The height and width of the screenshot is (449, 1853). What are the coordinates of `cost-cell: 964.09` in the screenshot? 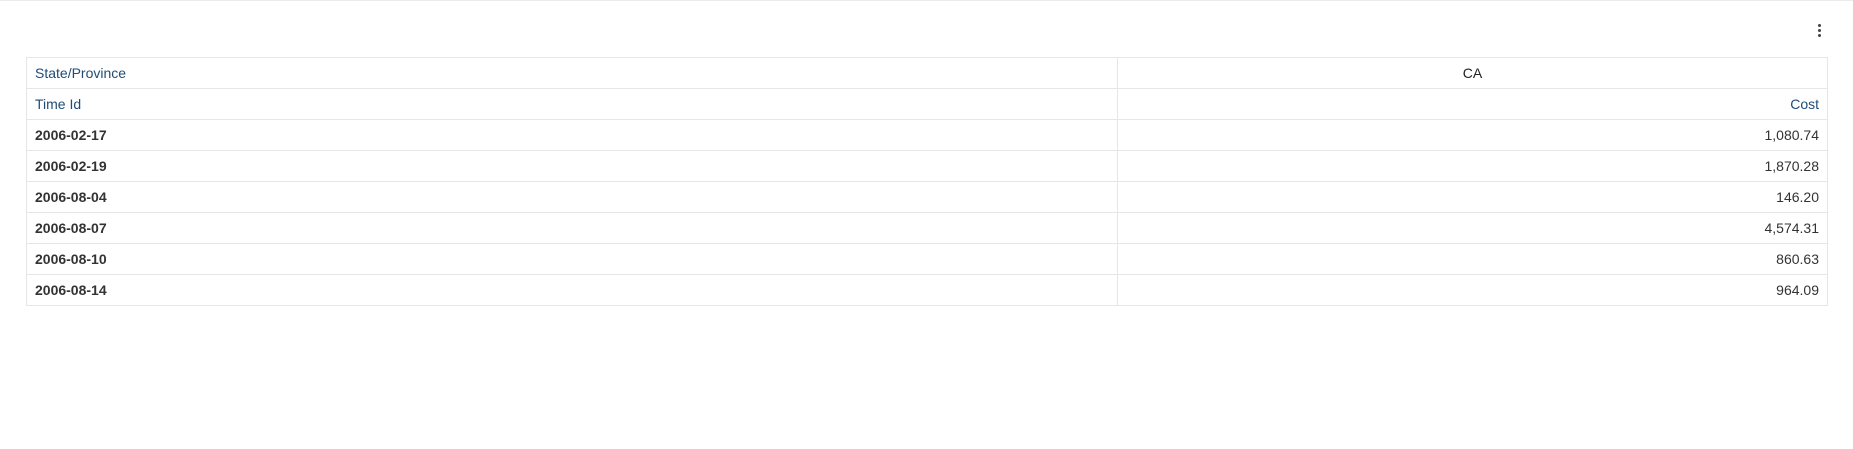 It's located at (1472, 290).